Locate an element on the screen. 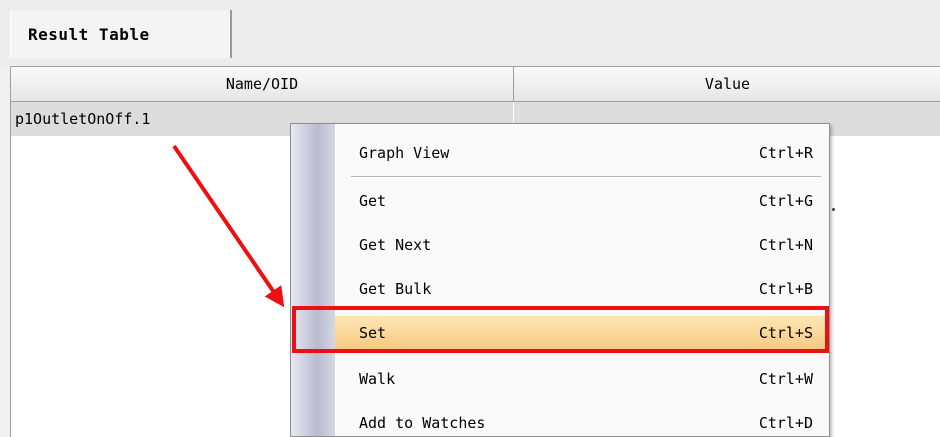 This screenshot has height=437, width=940. menu-item-get-next: Get Next Ctrl+N is located at coordinates (582, 245).